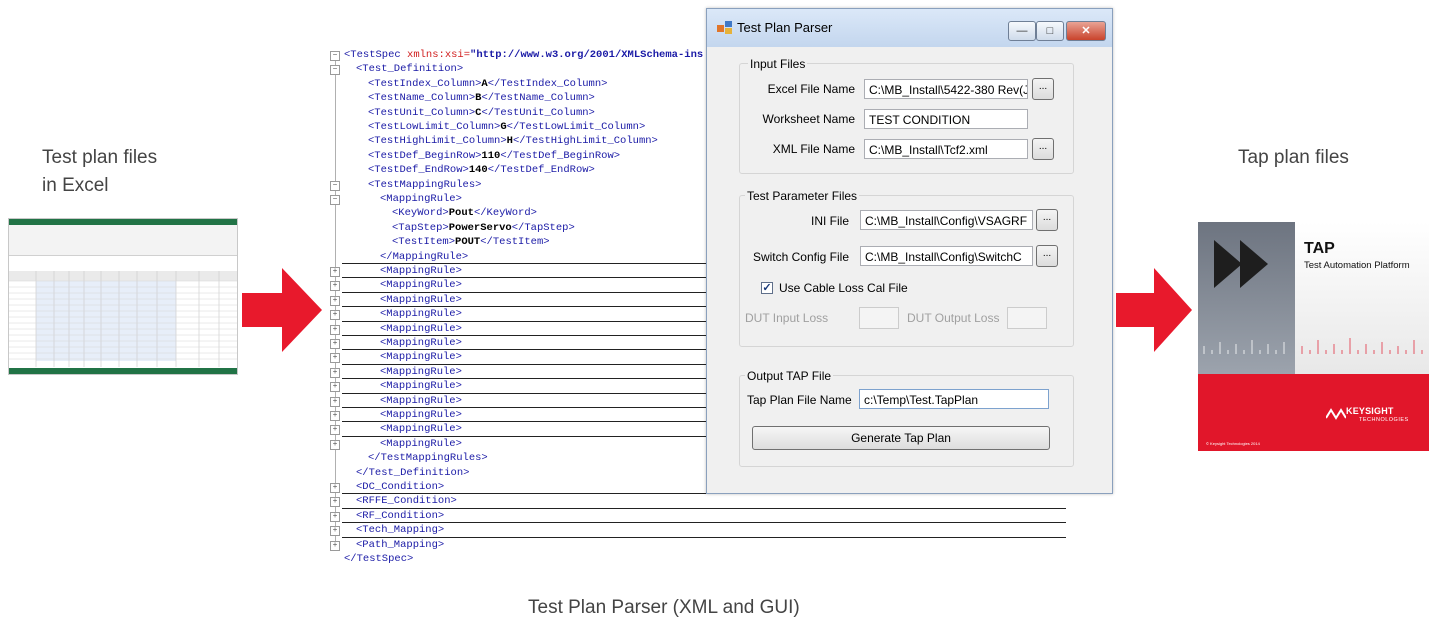 The image size is (1435, 622). Describe the element at coordinates (424, 256) in the screenshot. I see `xml-tag: </MappingRule>` at that location.